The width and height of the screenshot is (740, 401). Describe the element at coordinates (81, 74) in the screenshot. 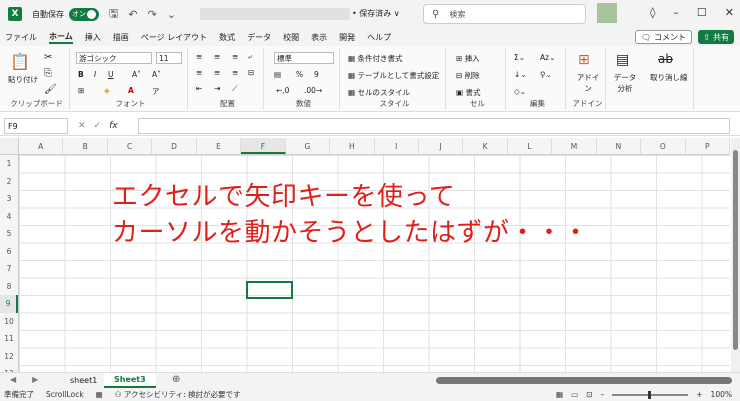

I see `bold-button: B` at that location.